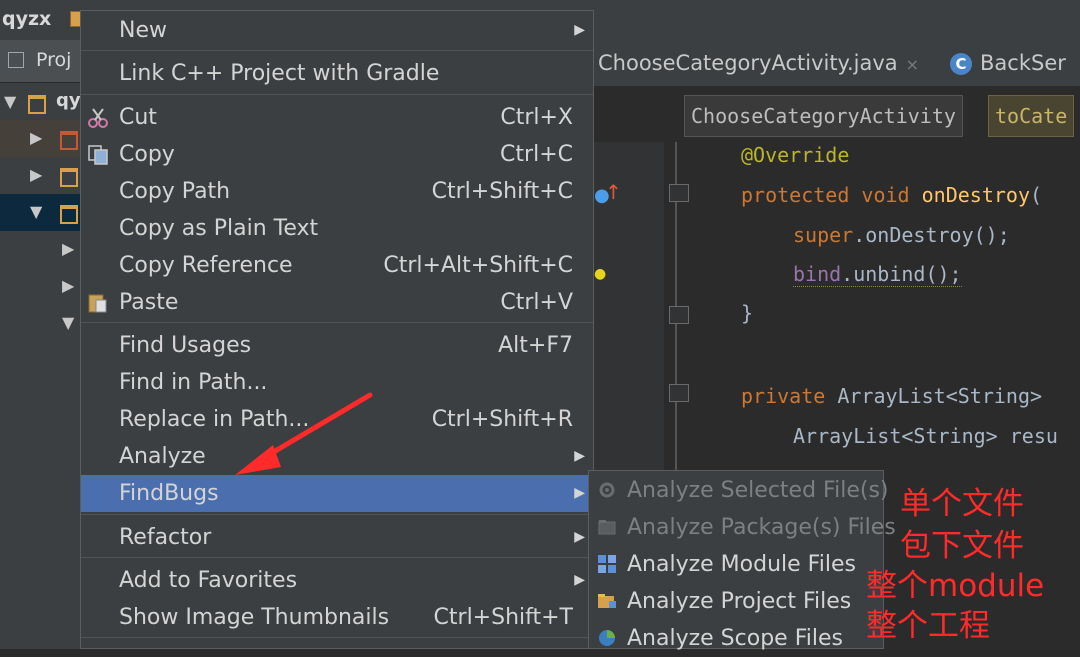 The image size is (1080, 657). I want to click on menu-item-cut: Cut Ctrl+X, so click(337, 117).